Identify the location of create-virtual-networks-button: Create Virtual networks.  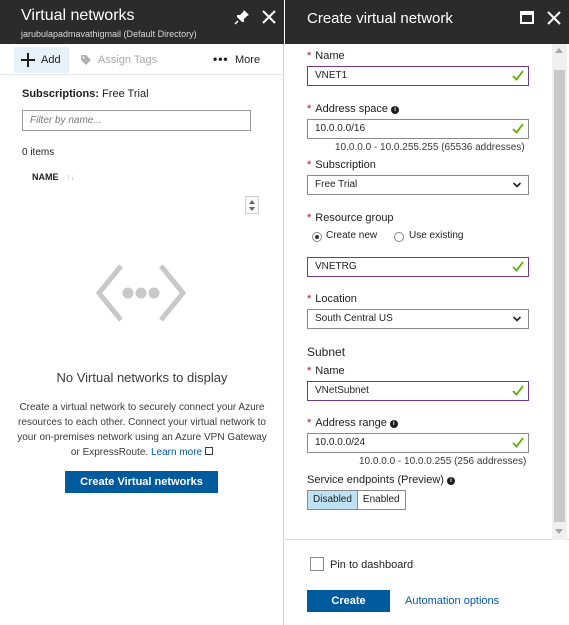
(141, 482).